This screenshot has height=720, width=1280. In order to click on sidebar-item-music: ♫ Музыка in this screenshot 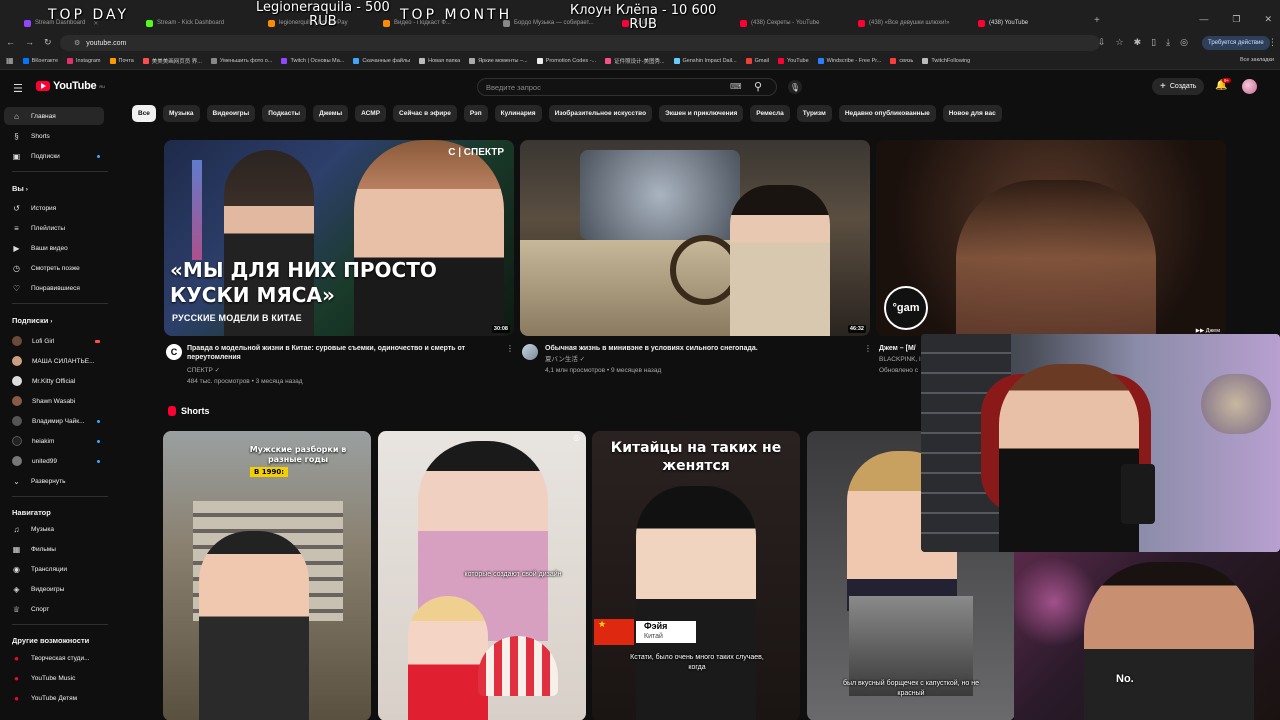, I will do `click(54, 529)`.